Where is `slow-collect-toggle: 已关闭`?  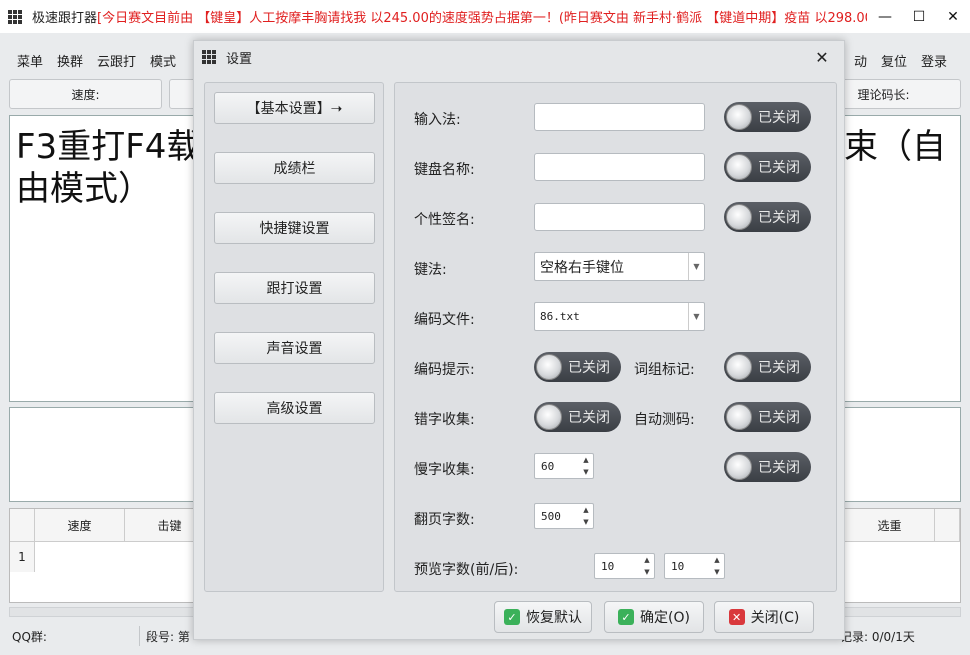
slow-collect-toggle: 已关闭 is located at coordinates (767, 467).